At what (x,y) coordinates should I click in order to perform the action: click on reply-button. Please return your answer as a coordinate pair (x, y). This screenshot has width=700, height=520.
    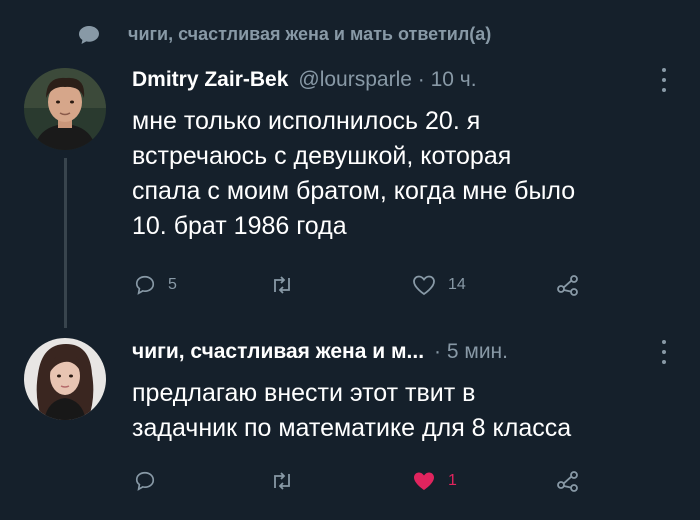
    Looking at the image, I should click on (151, 481).